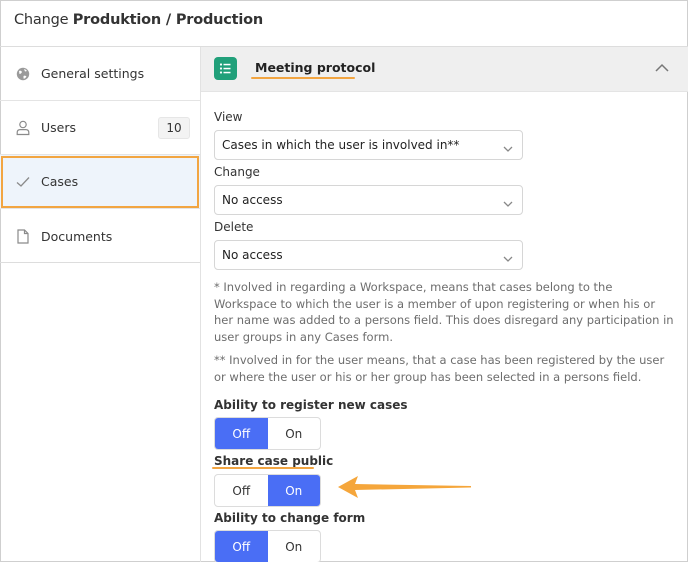  Describe the element at coordinates (293, 490) in the screenshot. I see `share-case-public-on: On` at that location.